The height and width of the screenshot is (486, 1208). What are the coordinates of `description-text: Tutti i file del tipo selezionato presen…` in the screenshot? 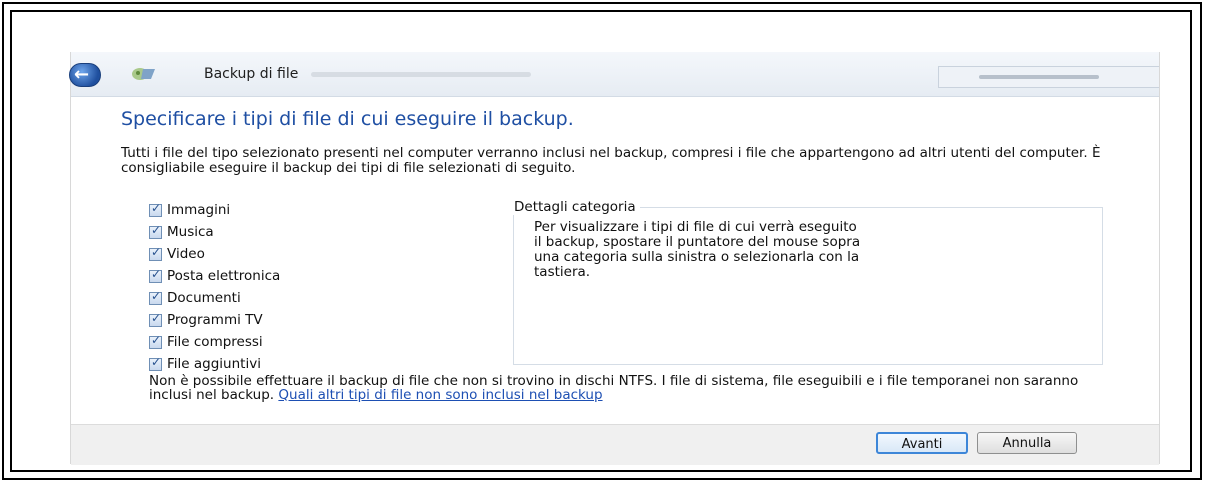 It's located at (611, 160).